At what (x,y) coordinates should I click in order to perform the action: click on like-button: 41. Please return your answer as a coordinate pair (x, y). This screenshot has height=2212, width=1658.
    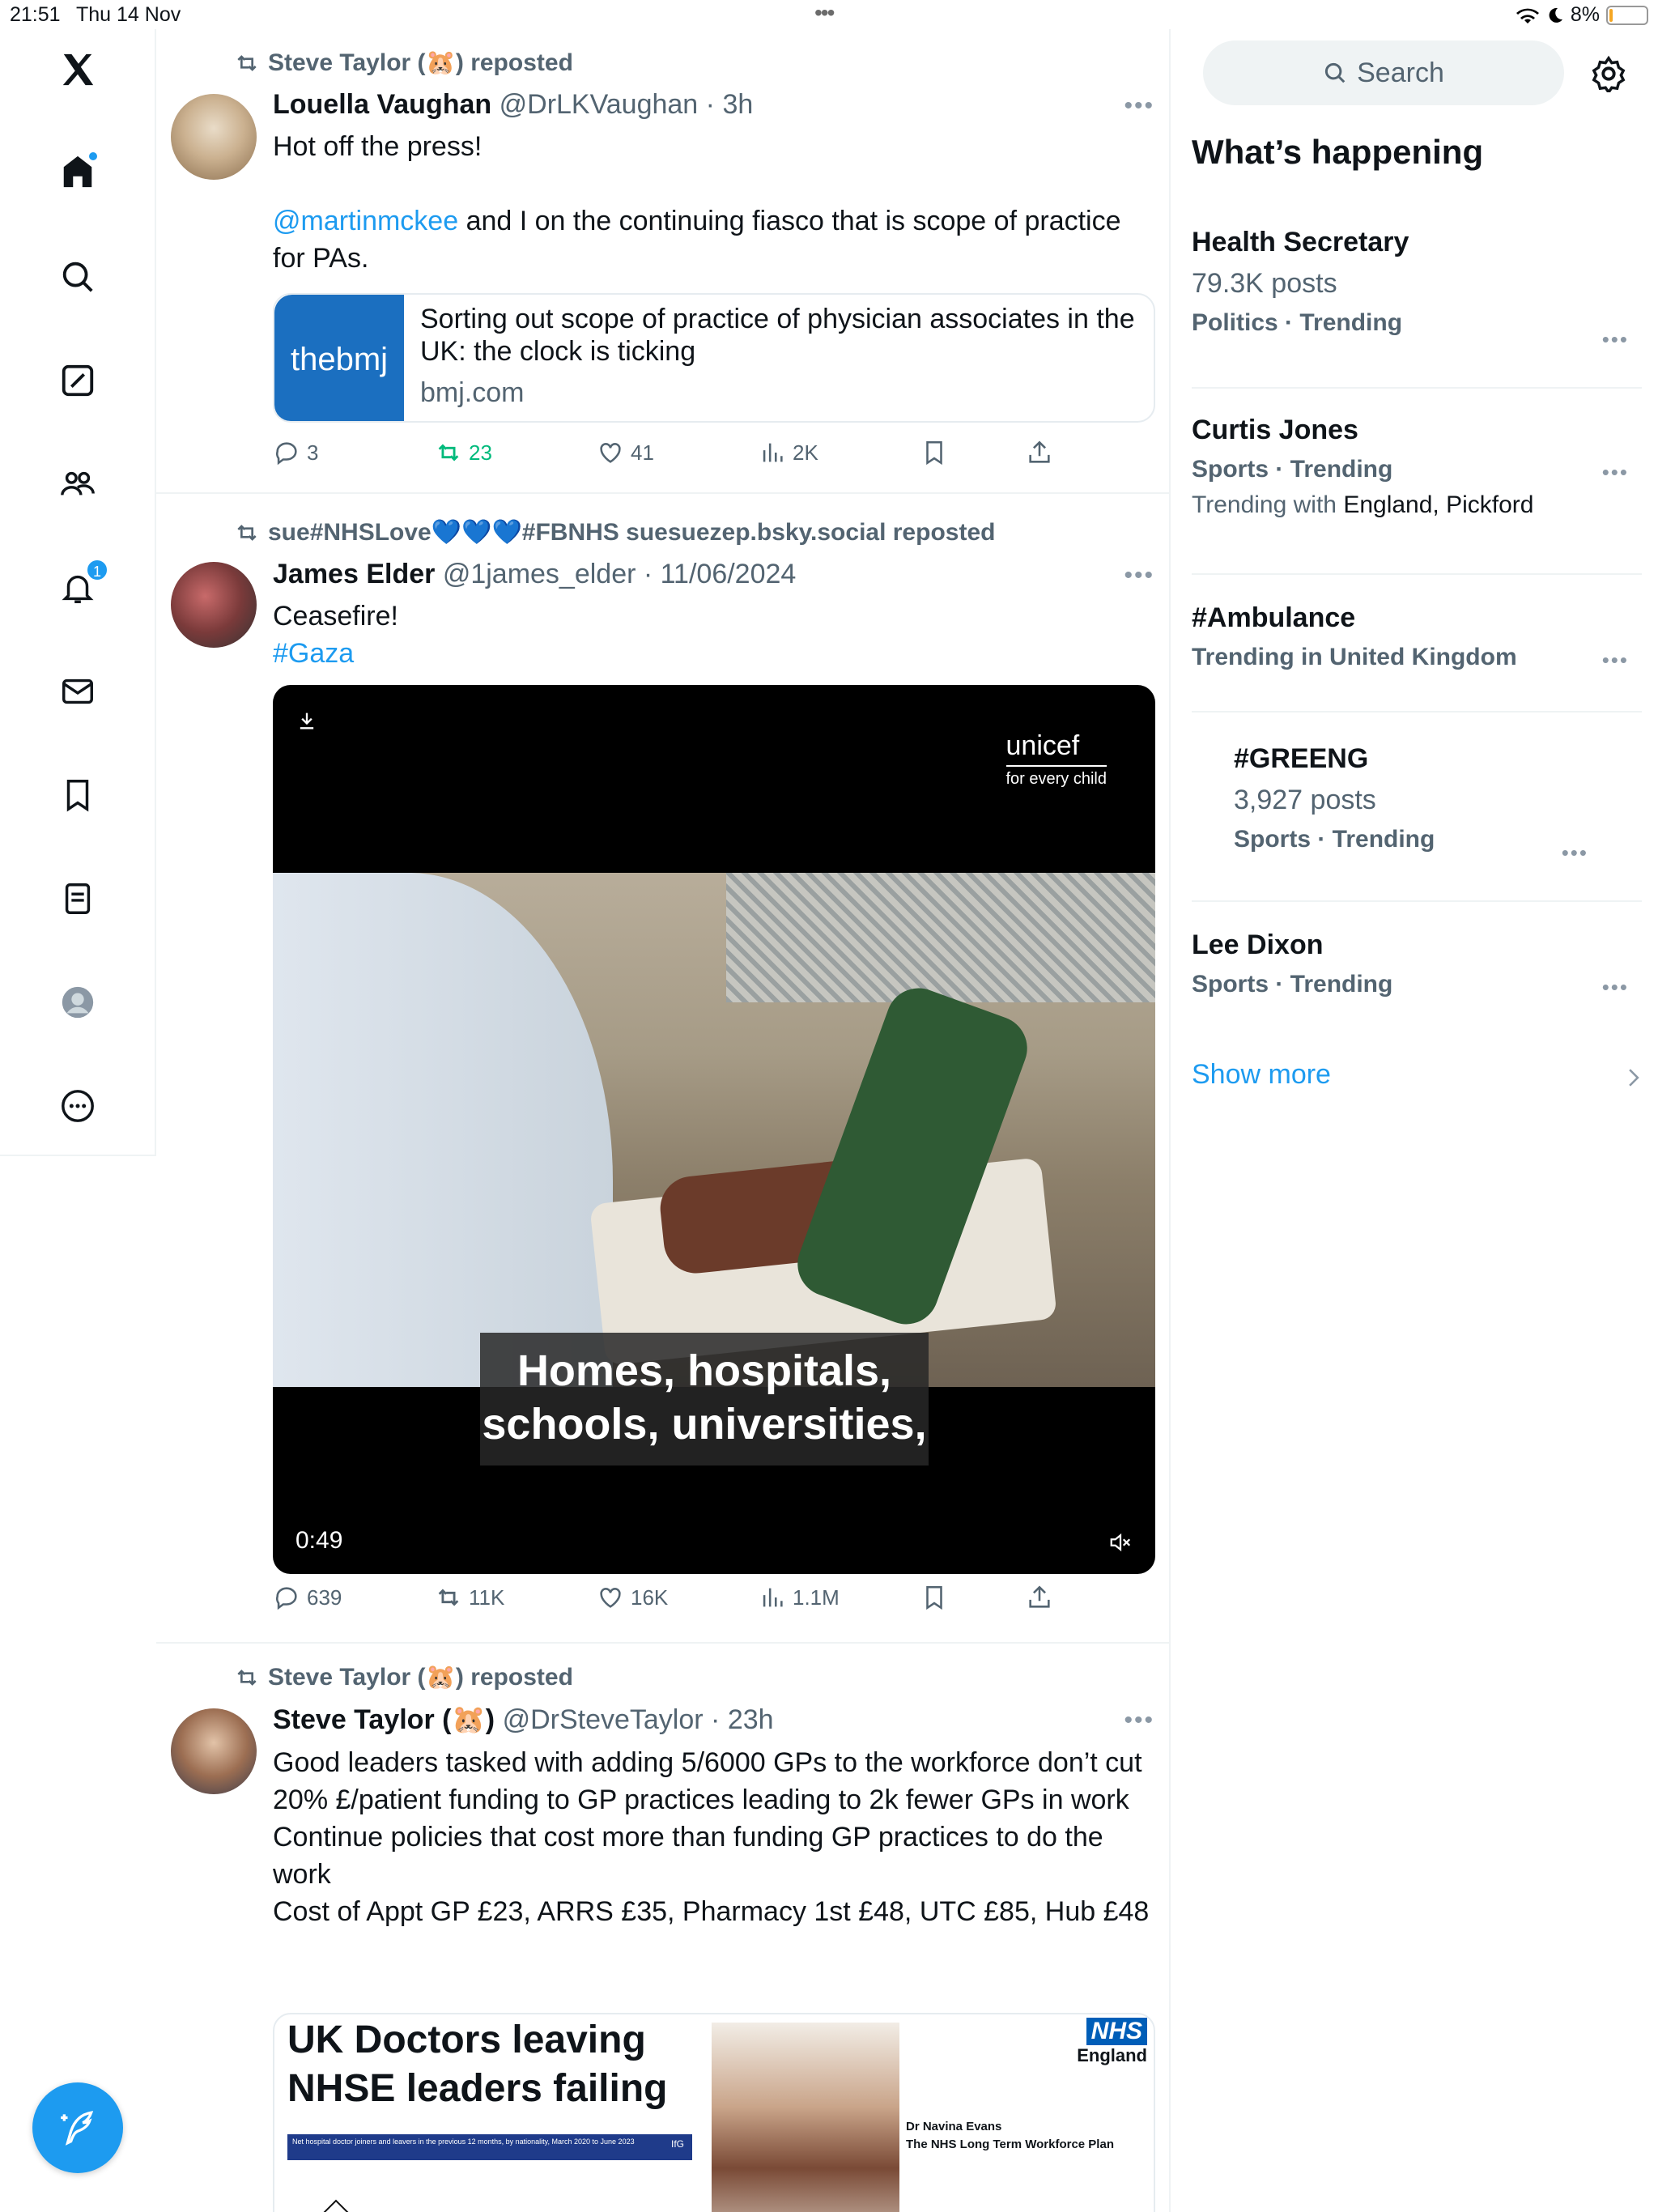
    Looking at the image, I should click on (625, 453).